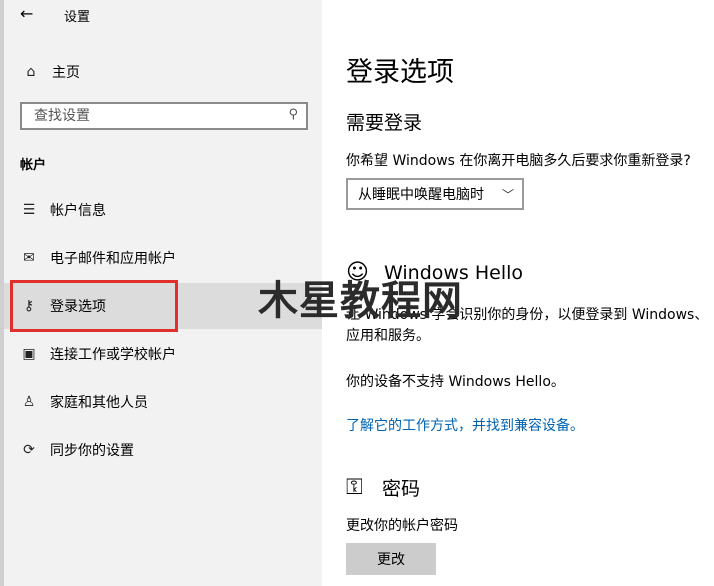 This screenshot has width=714, height=586. Describe the element at coordinates (66, 73) in the screenshot. I see `home-label: 主页` at that location.